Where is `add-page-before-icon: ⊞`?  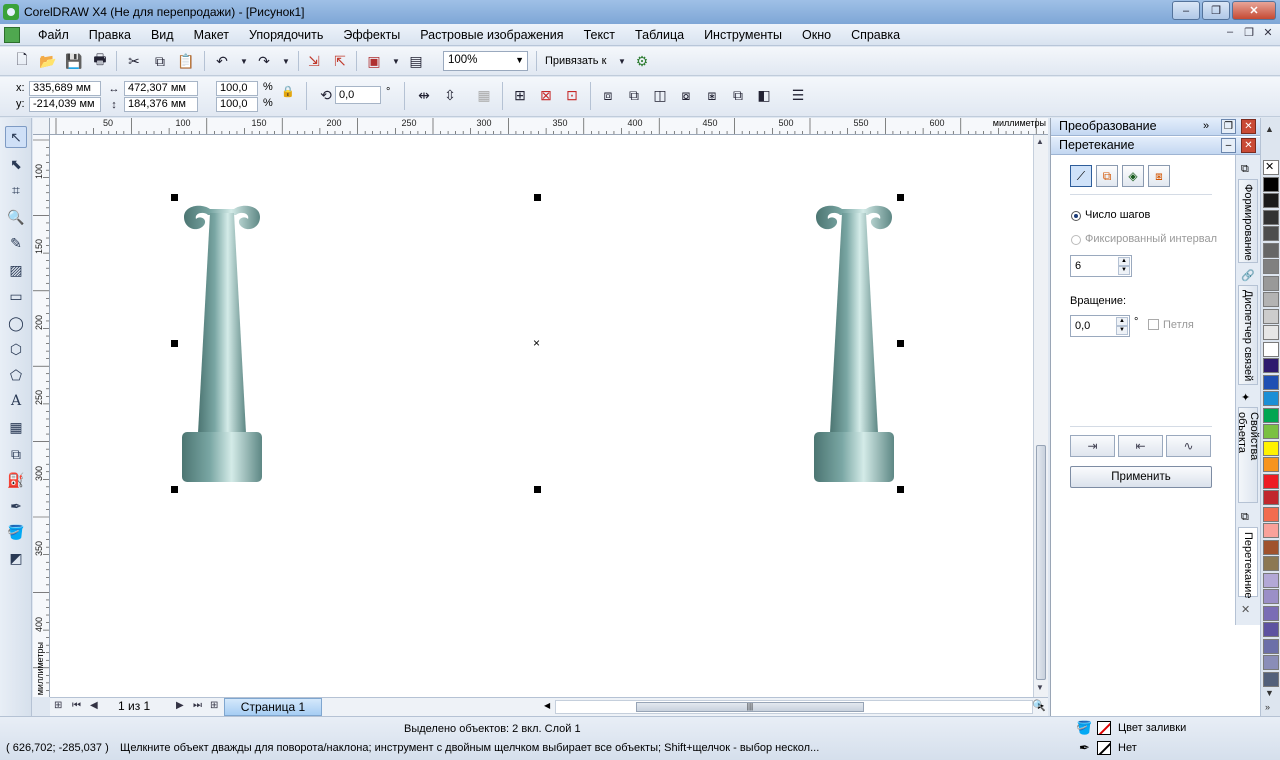 add-page-before-icon: ⊞ is located at coordinates (58, 705).